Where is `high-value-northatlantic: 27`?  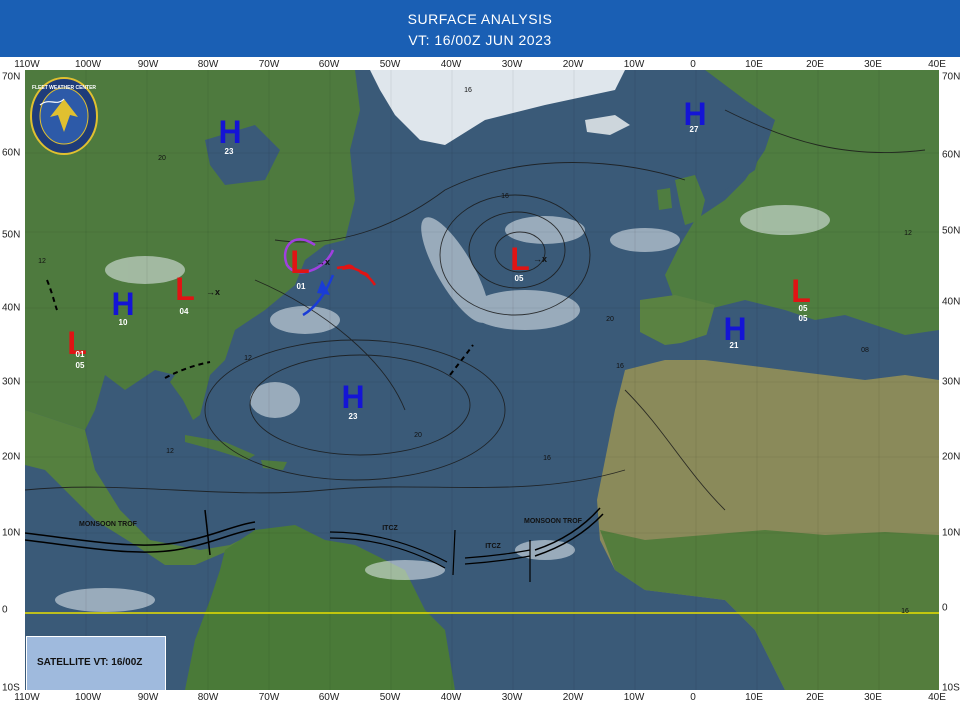 high-value-northatlantic: 27 is located at coordinates (694, 129).